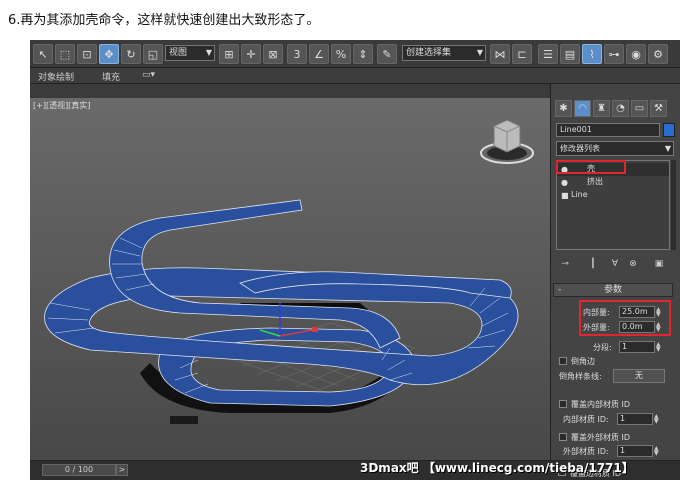 The width and height of the screenshot is (680, 485). I want to click on layer-manager-icon: ☰, so click(548, 54).